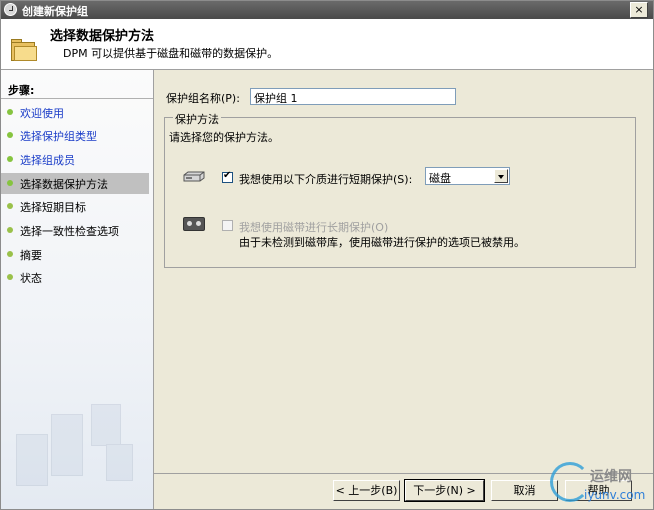 The width and height of the screenshot is (654, 510). Describe the element at coordinates (194, 224) in the screenshot. I see `tape-icon` at that location.